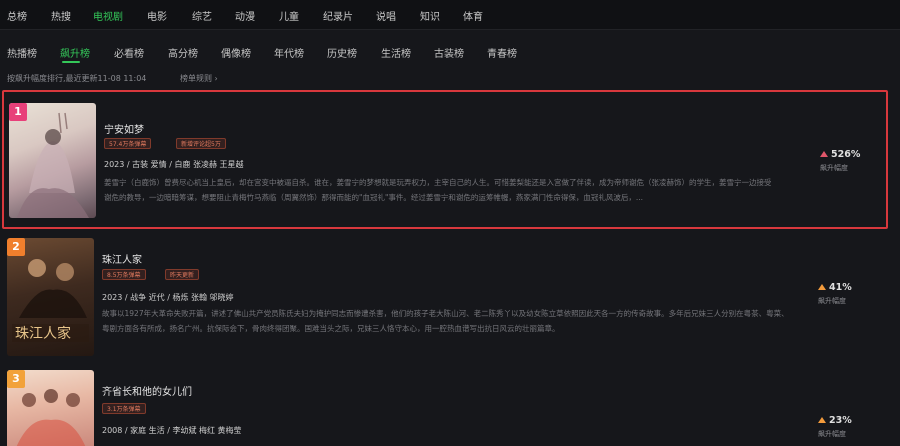  I want to click on trend-percent: 41%, so click(840, 287).